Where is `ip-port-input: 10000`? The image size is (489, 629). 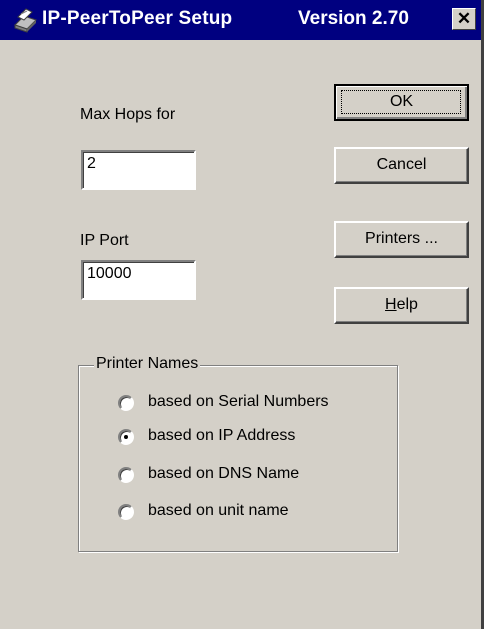
ip-port-input: 10000 is located at coordinates (138, 280).